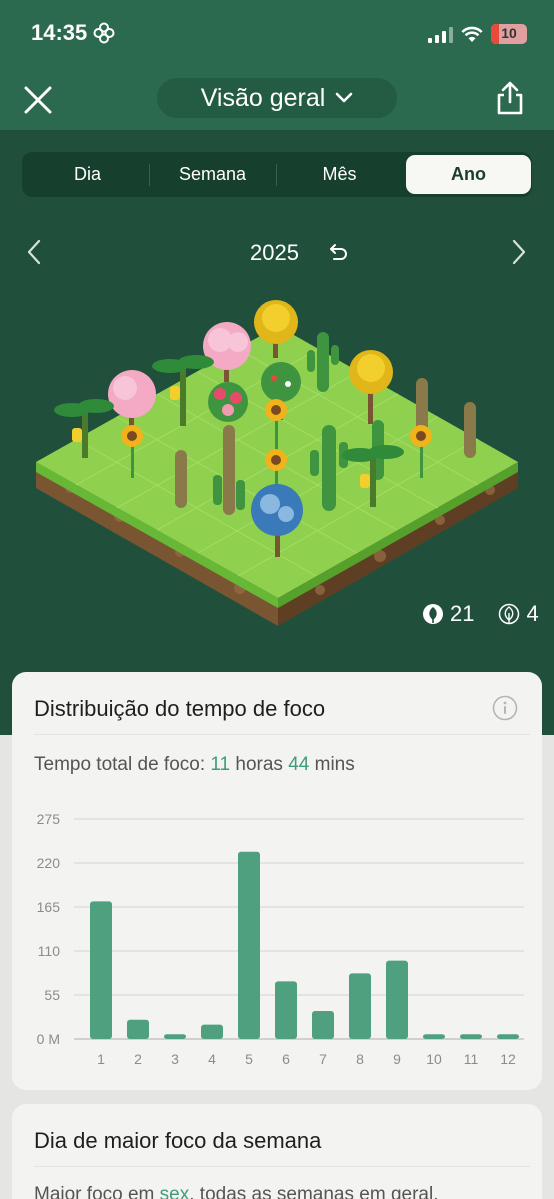  Describe the element at coordinates (97, 1191) in the screenshot. I see `best-day-prefix: Maior foco em` at that location.